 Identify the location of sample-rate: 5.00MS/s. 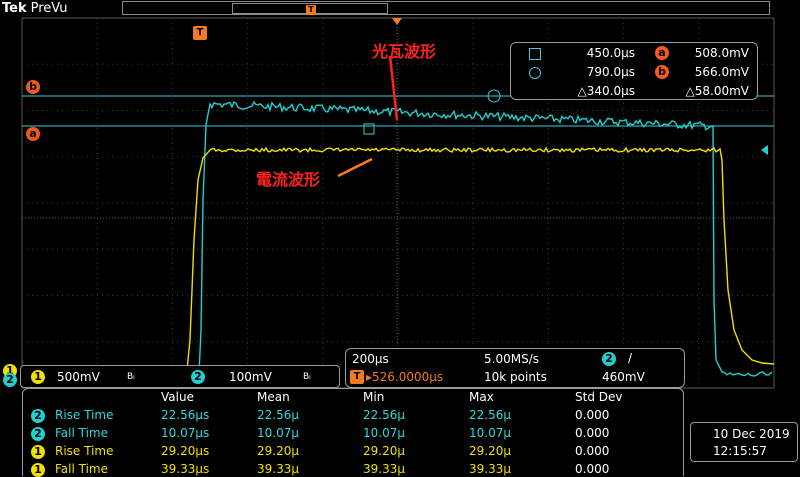
(511, 359).